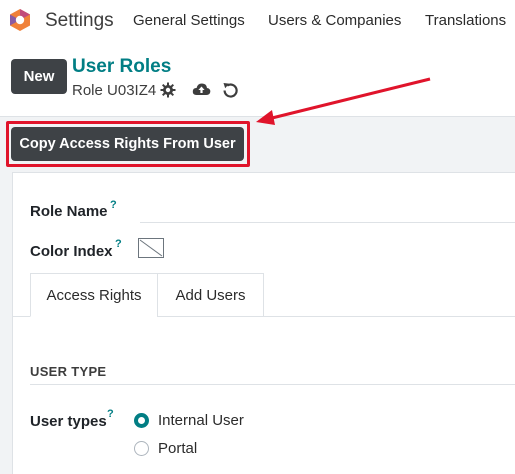 The image size is (515, 474). Describe the element at coordinates (168, 90) in the screenshot. I see `gear-icon` at that location.